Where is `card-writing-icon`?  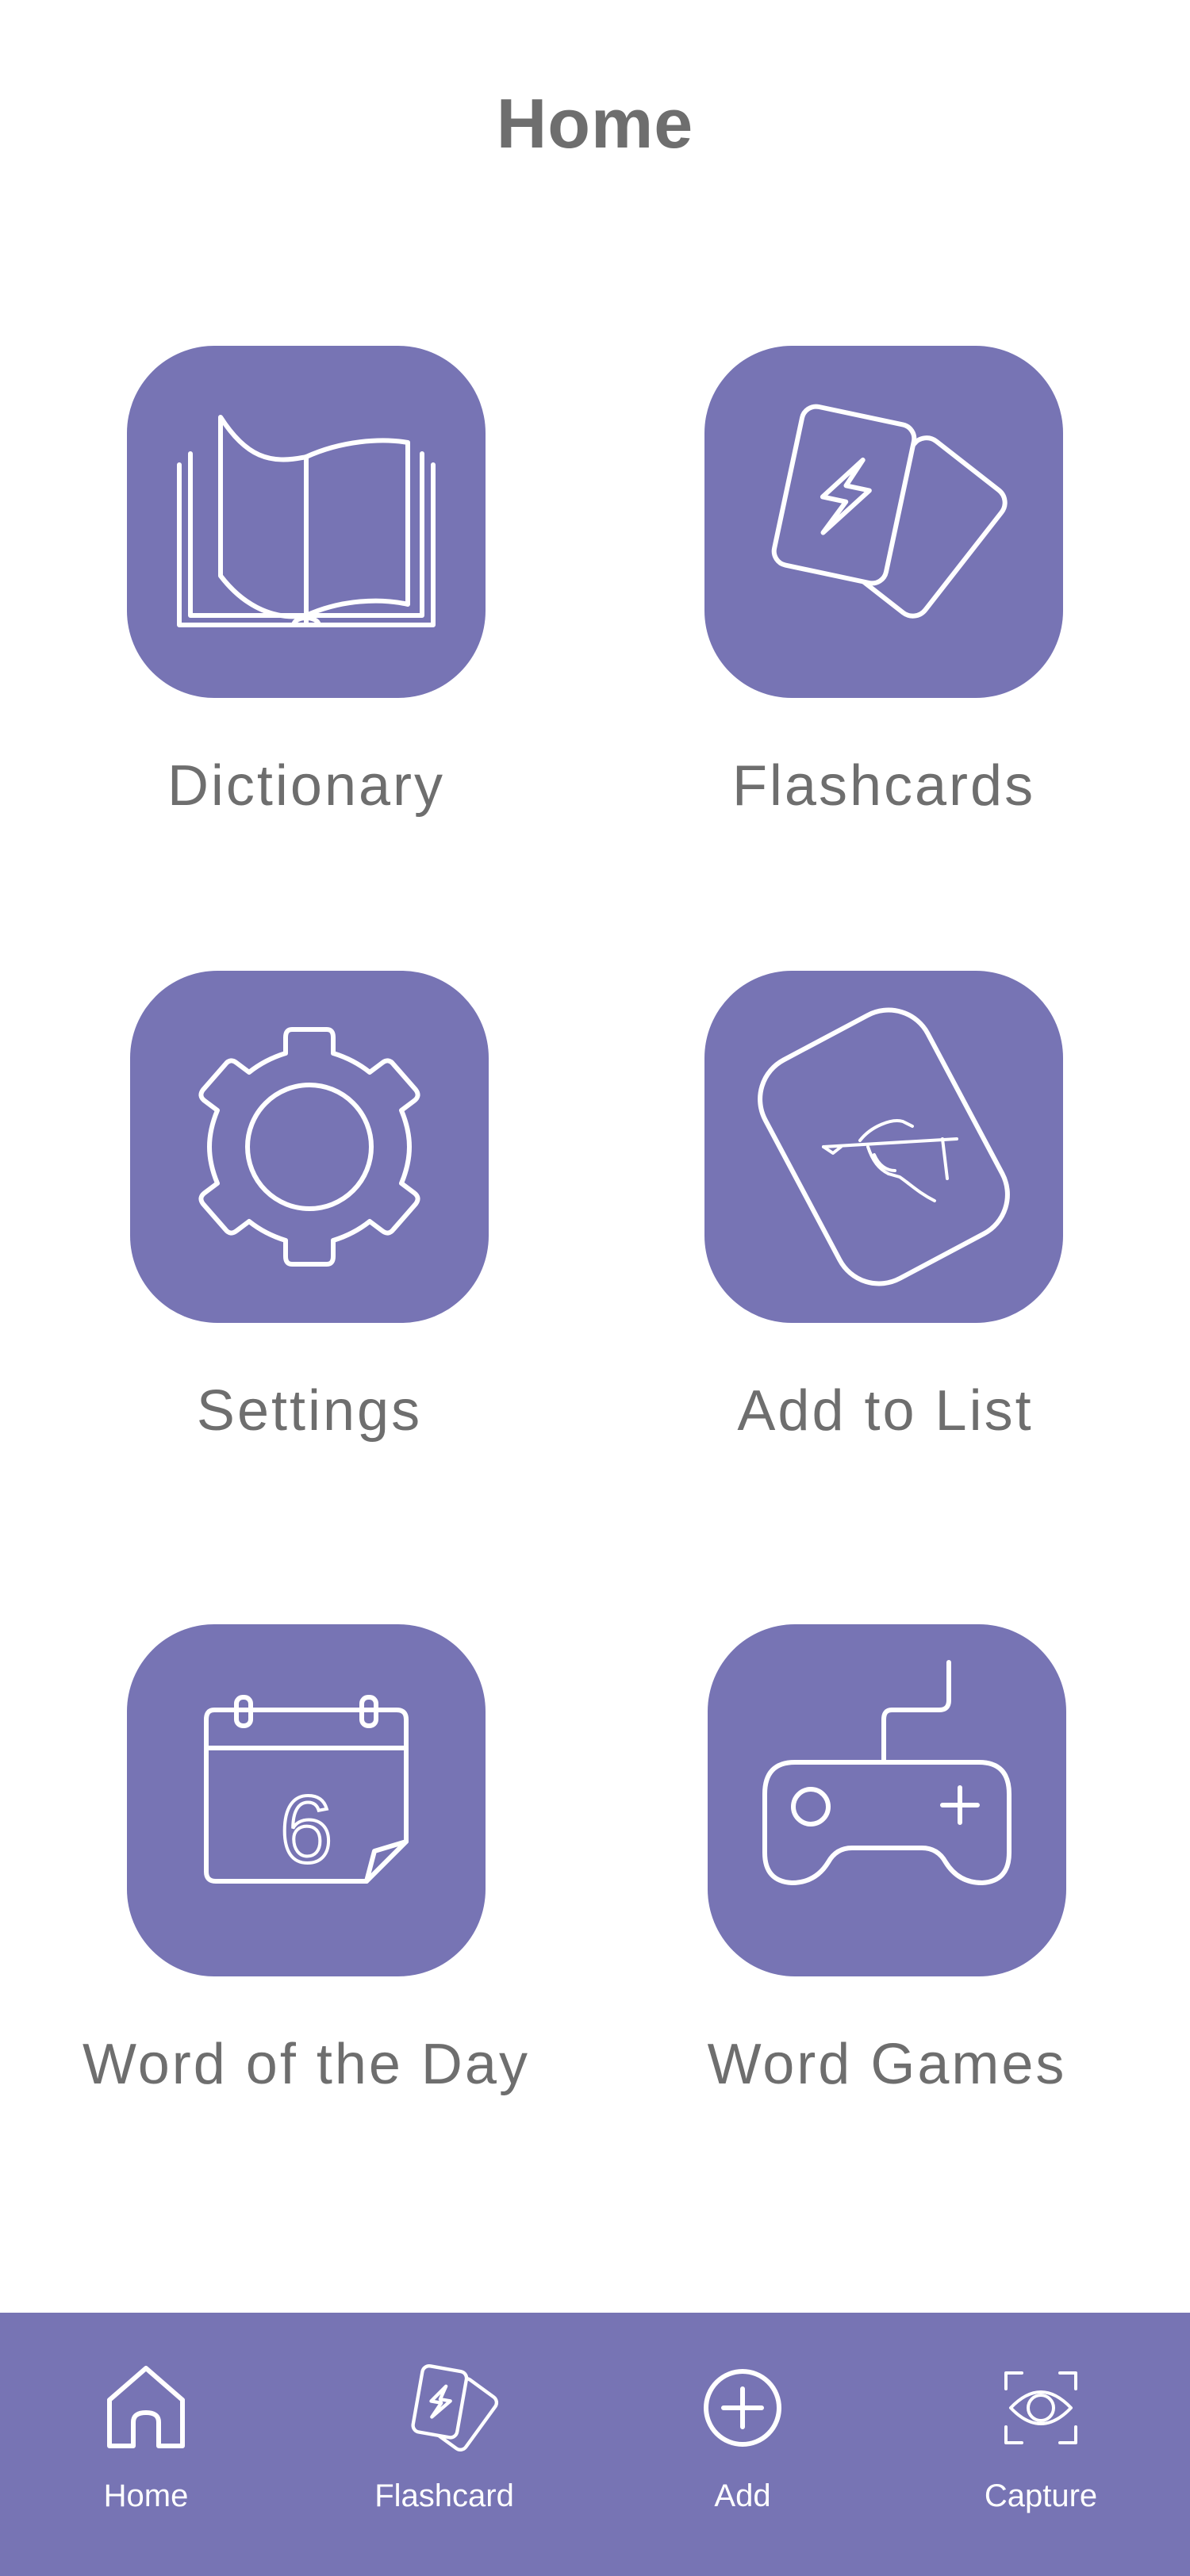
card-writing-icon is located at coordinates (884, 1147).